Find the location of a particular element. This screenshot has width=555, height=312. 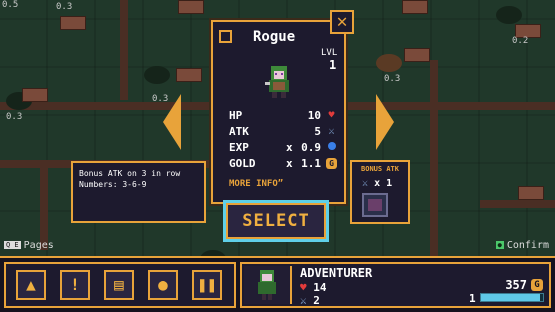

list-icon: ▤ is located at coordinates (119, 284).